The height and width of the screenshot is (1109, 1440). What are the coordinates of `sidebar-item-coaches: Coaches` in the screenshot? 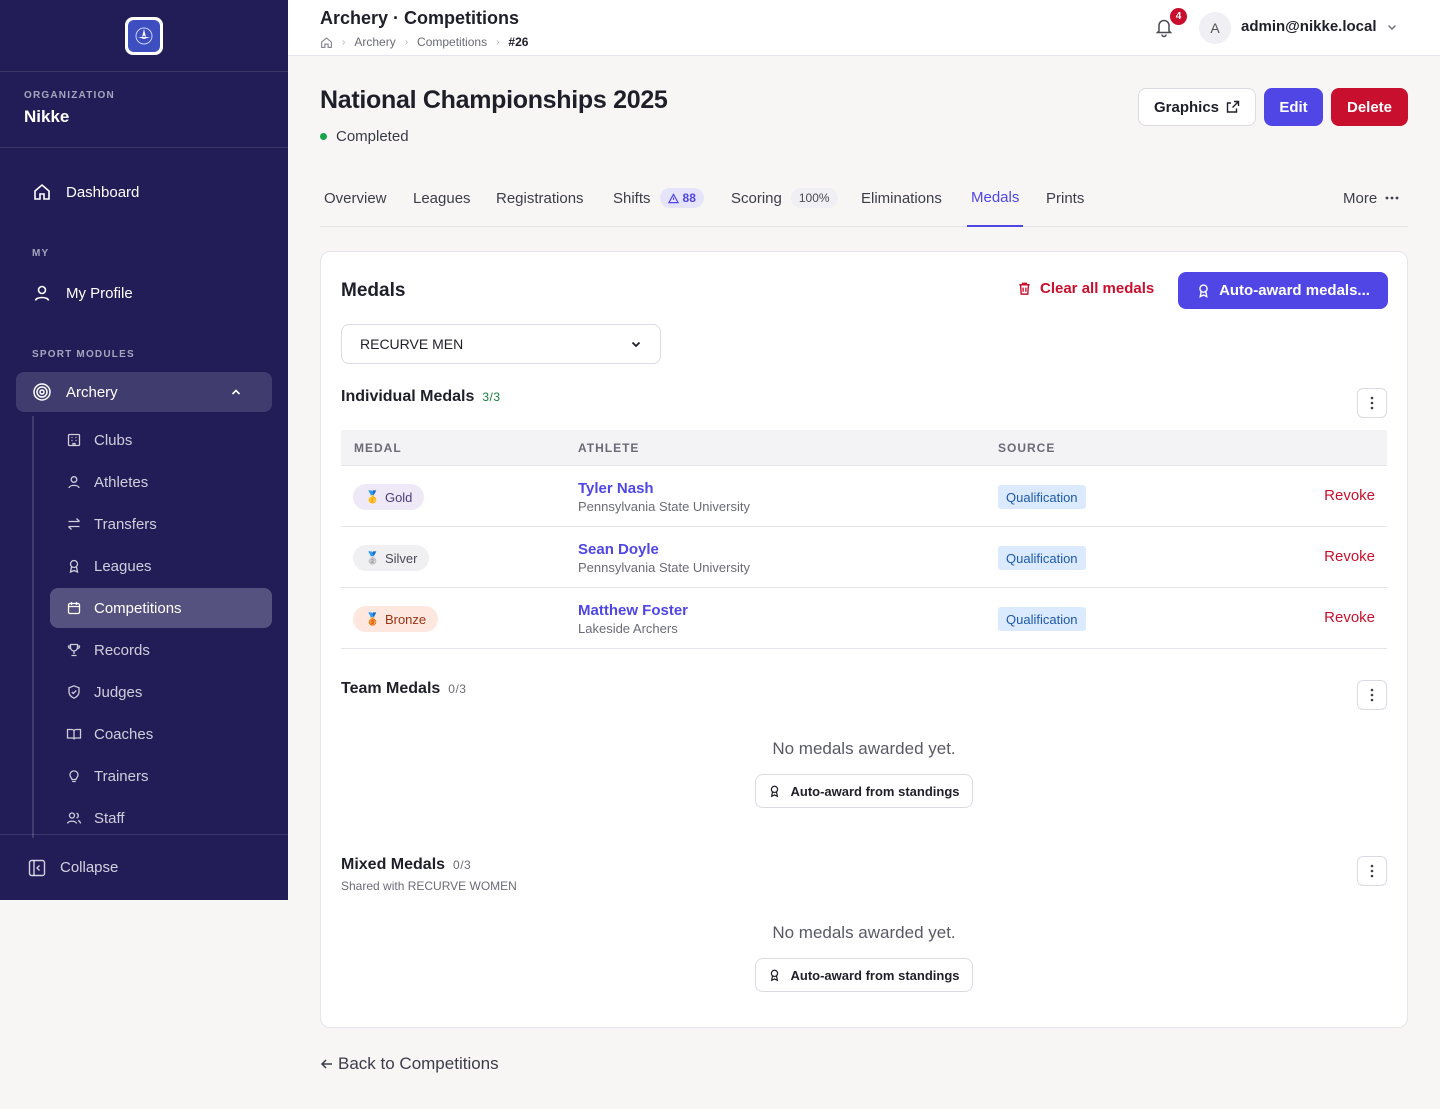 It's located at (161, 734).